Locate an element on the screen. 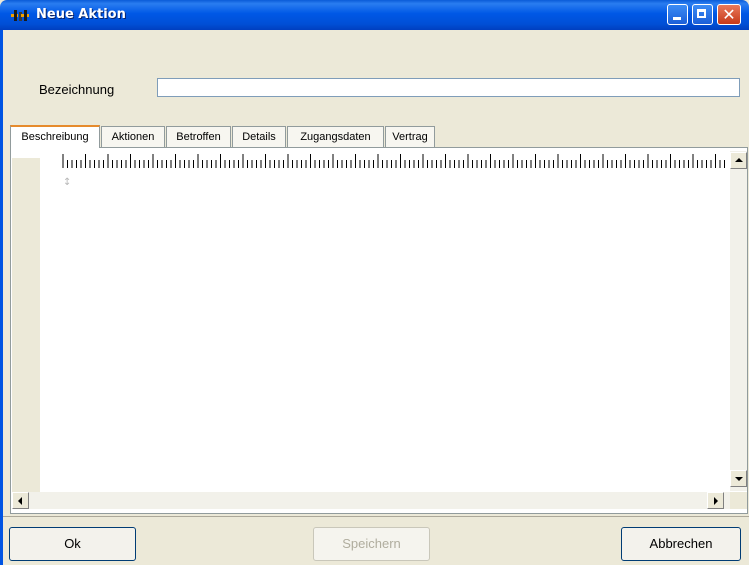 Image resolution: width=749 pixels, height=565 pixels. text-cursor-icon: ↕ is located at coordinates (67, 182).